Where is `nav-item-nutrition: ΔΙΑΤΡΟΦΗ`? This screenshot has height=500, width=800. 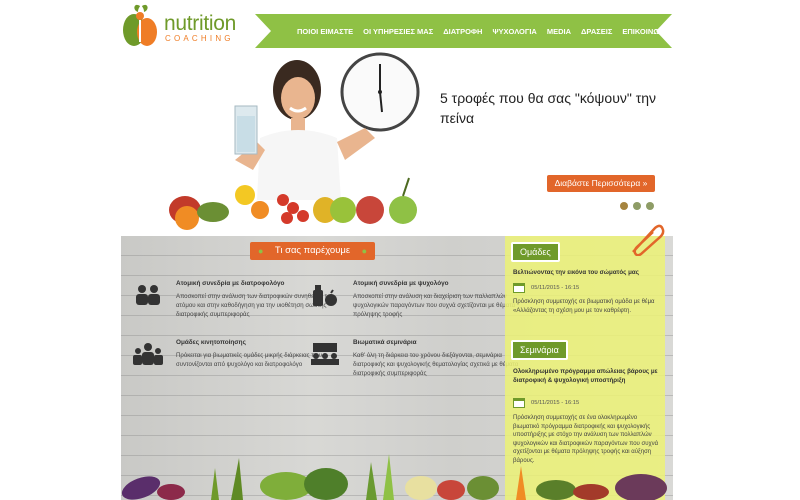 nav-item-nutrition: ΔΙΑΤΡΟΦΗ is located at coordinates (462, 31).